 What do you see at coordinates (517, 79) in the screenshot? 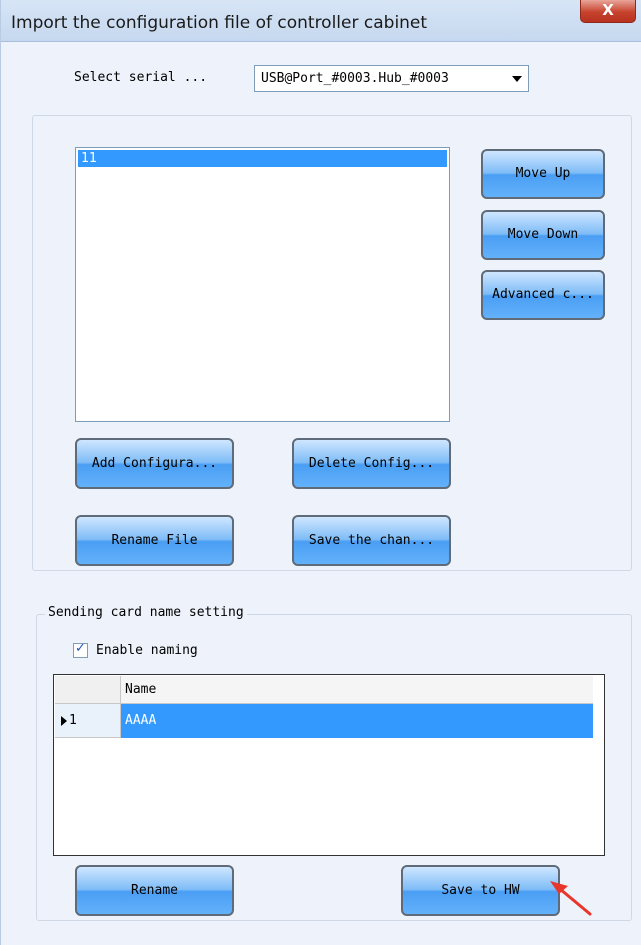
I see `chevron-down-icon` at bounding box center [517, 79].